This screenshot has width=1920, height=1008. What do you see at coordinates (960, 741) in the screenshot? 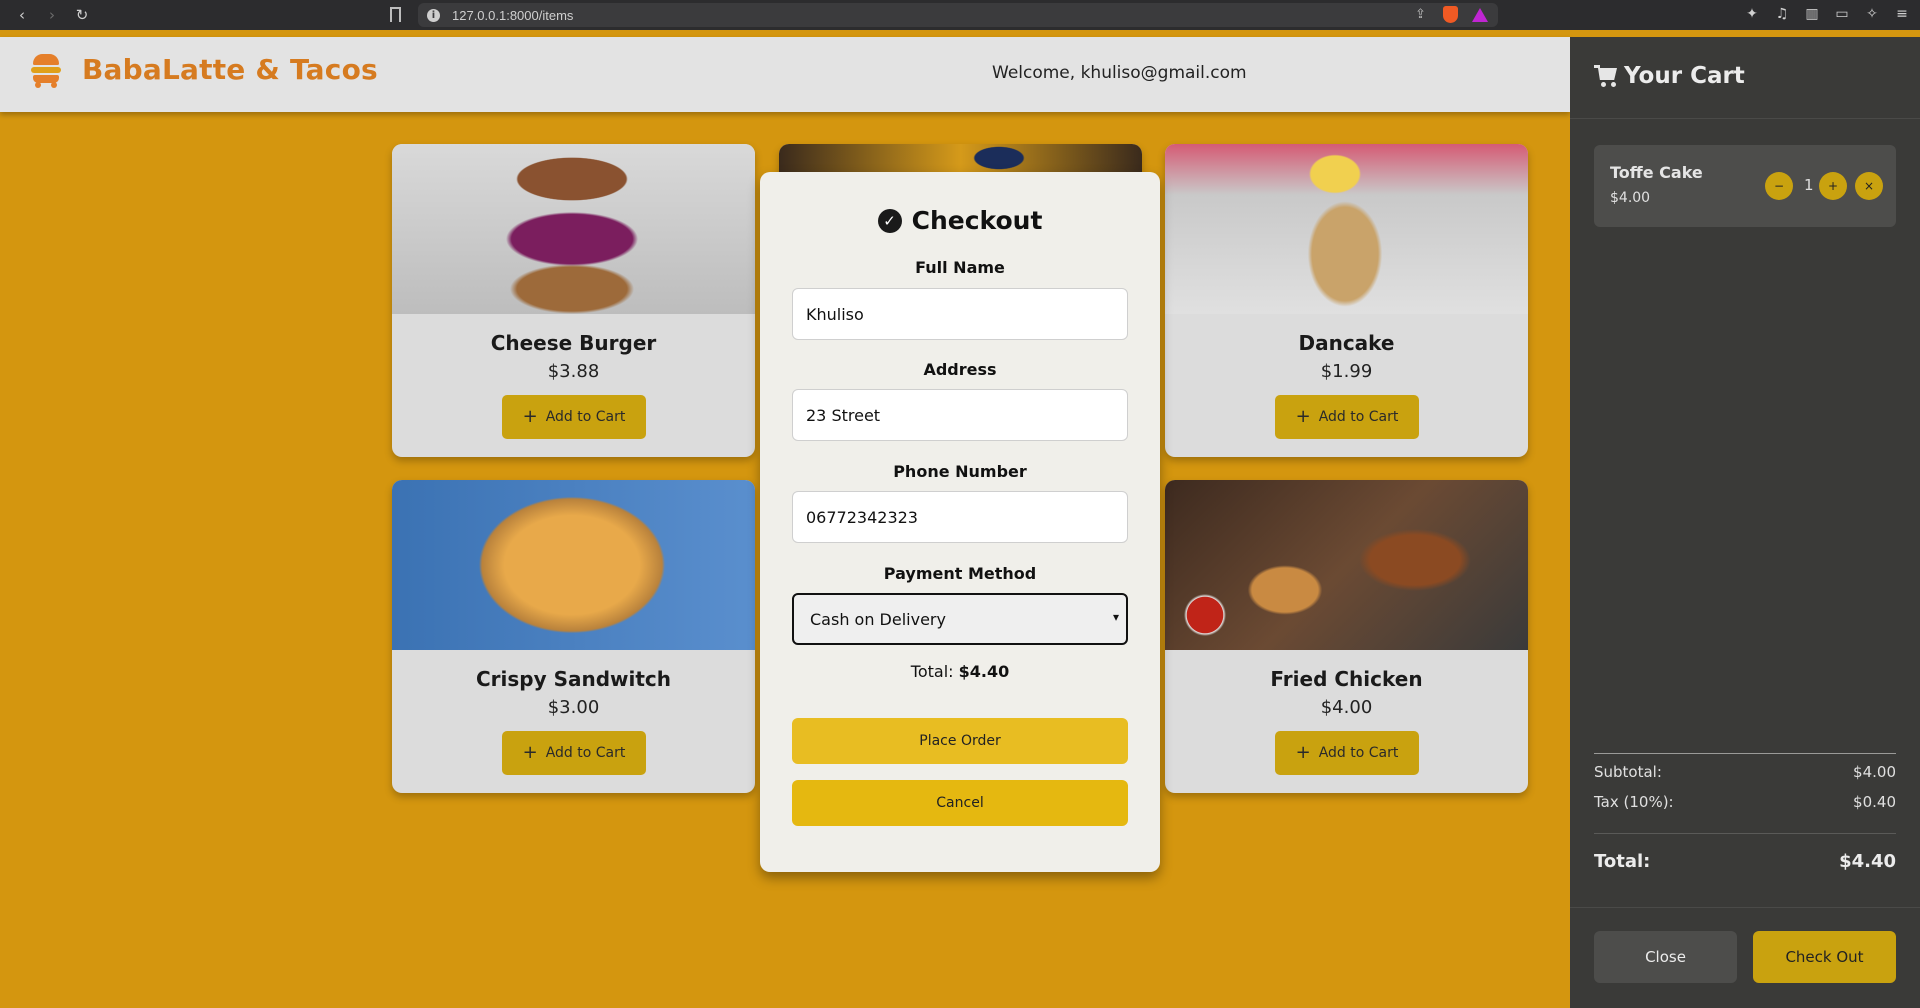
I see `place-order-button: Place Order` at bounding box center [960, 741].